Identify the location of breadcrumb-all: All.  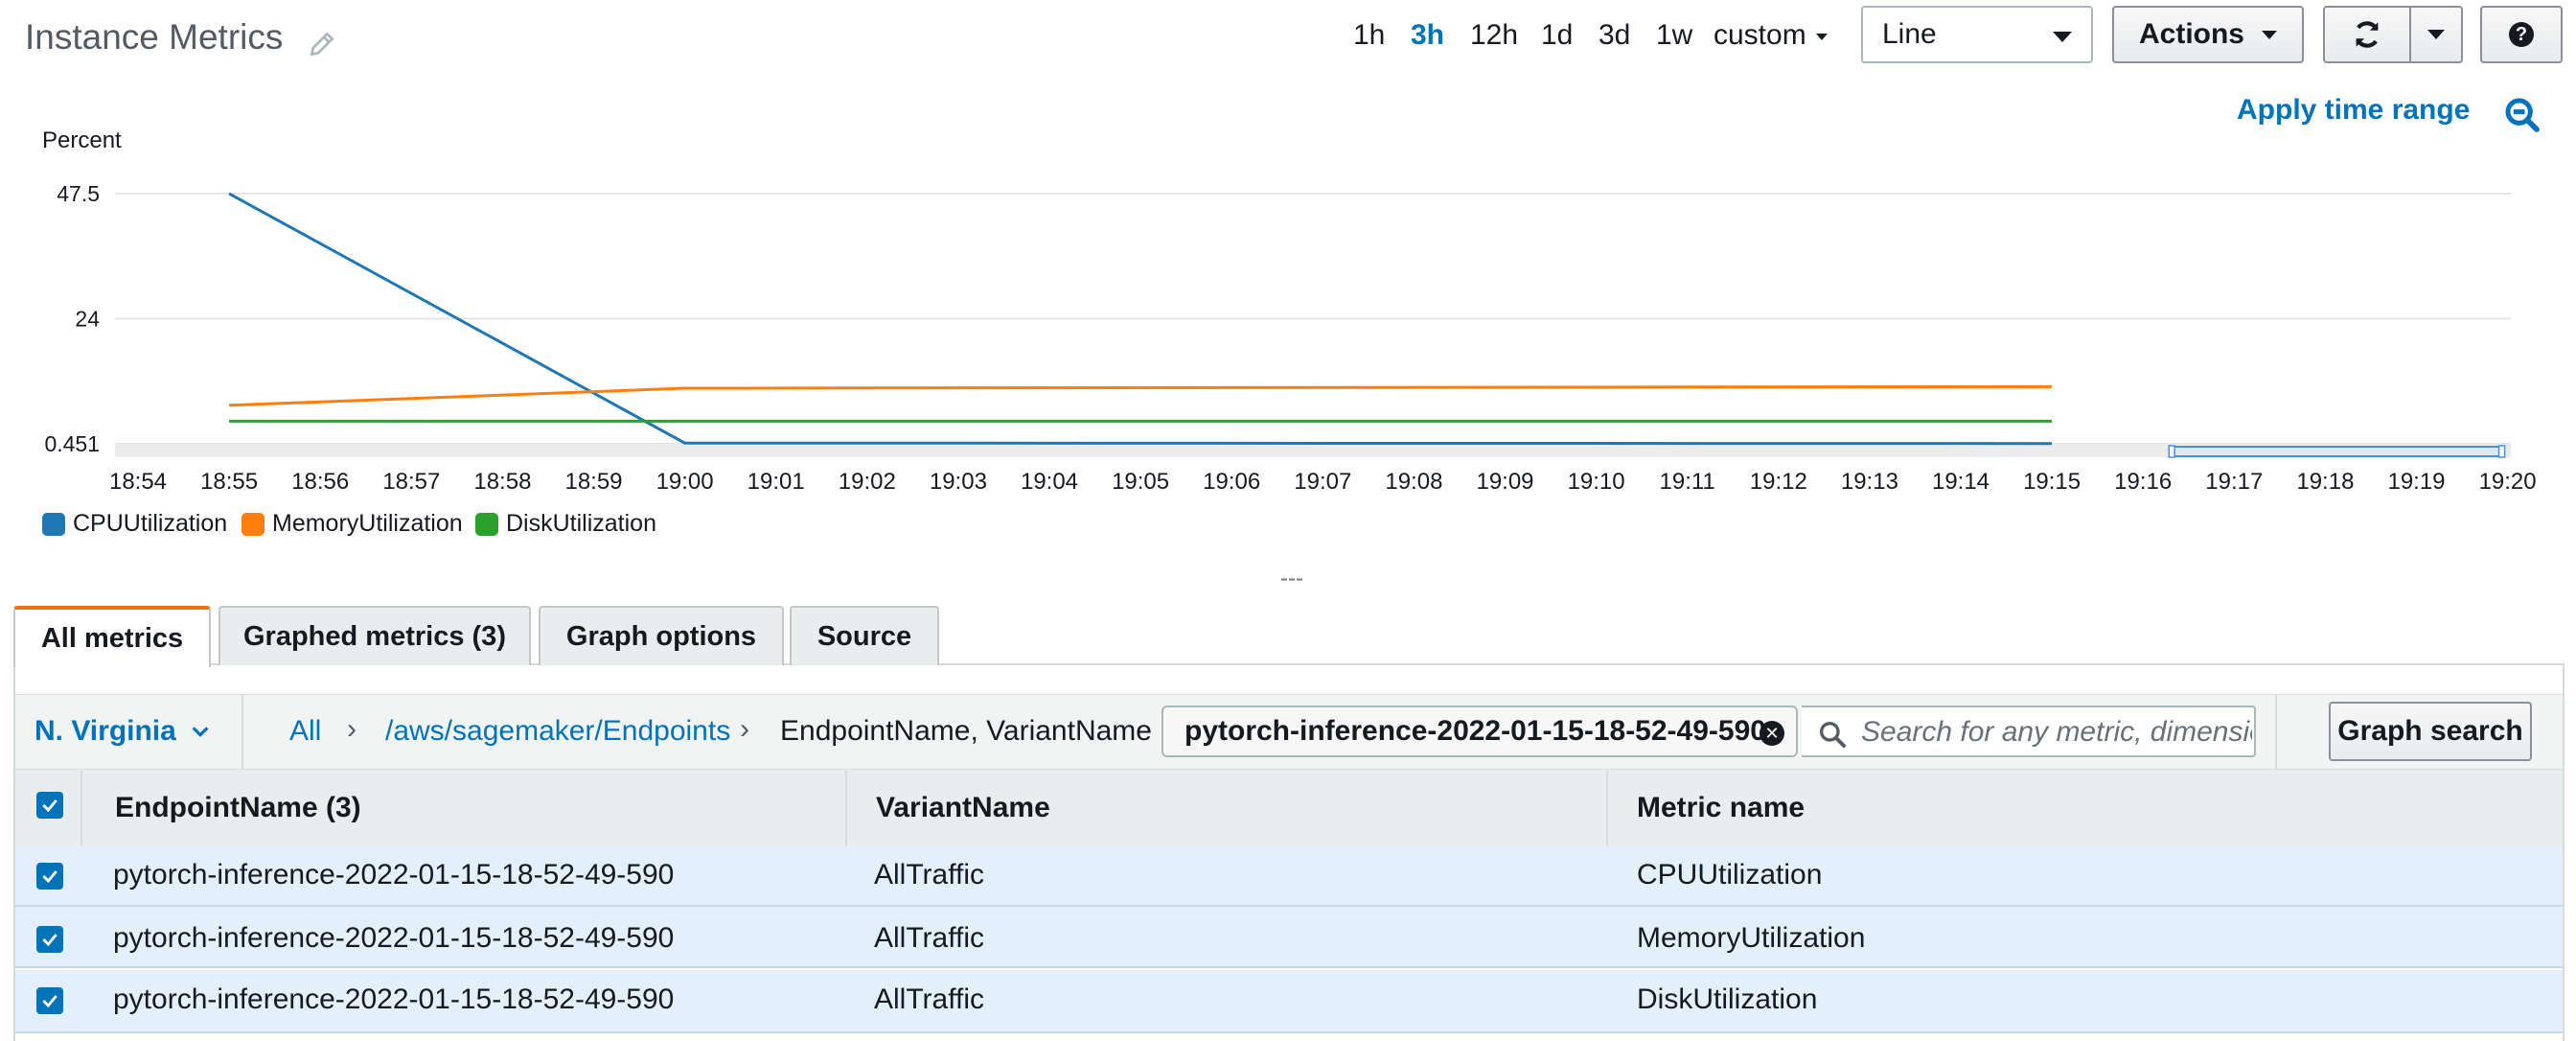
(305, 732).